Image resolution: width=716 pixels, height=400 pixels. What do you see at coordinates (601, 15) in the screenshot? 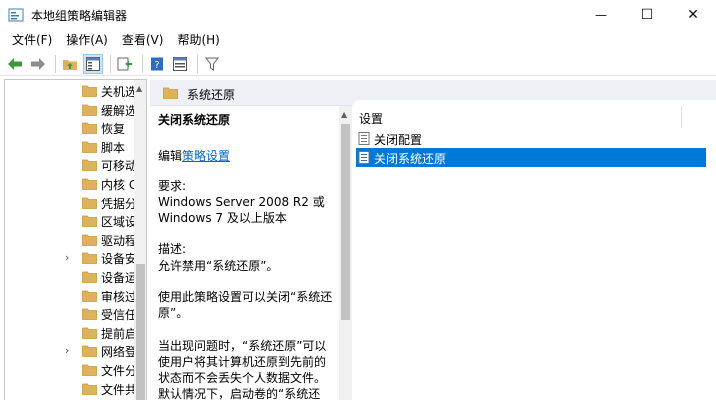
I see `minimize-button: —` at bounding box center [601, 15].